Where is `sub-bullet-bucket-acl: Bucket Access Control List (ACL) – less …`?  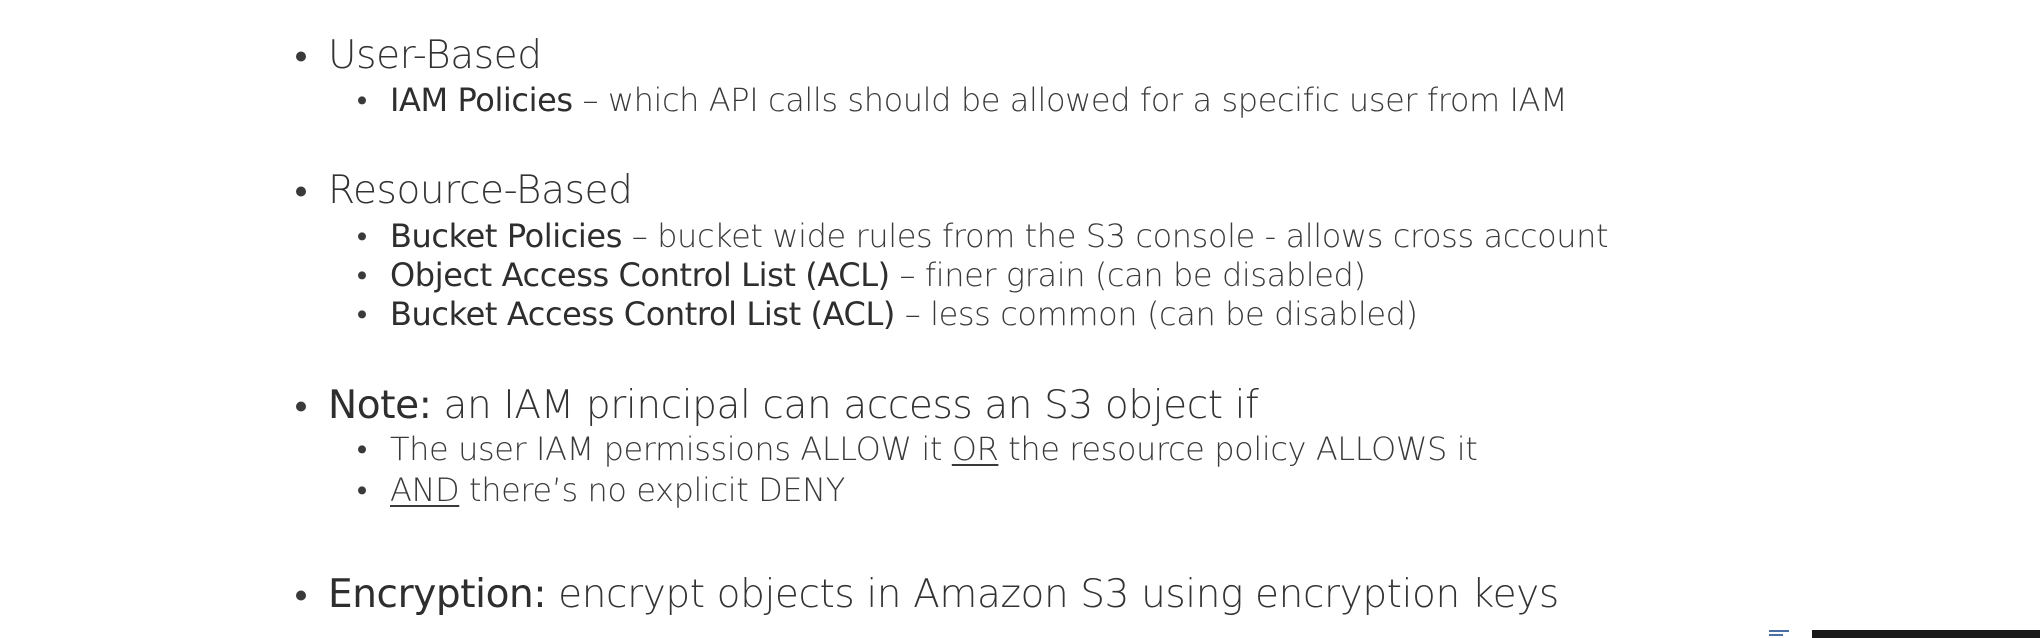 sub-bullet-bucket-acl: Bucket Access Control List (ACL) – less … is located at coordinates (888, 314).